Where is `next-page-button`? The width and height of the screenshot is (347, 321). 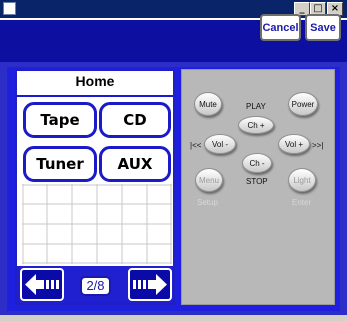 next-page-button is located at coordinates (150, 284).